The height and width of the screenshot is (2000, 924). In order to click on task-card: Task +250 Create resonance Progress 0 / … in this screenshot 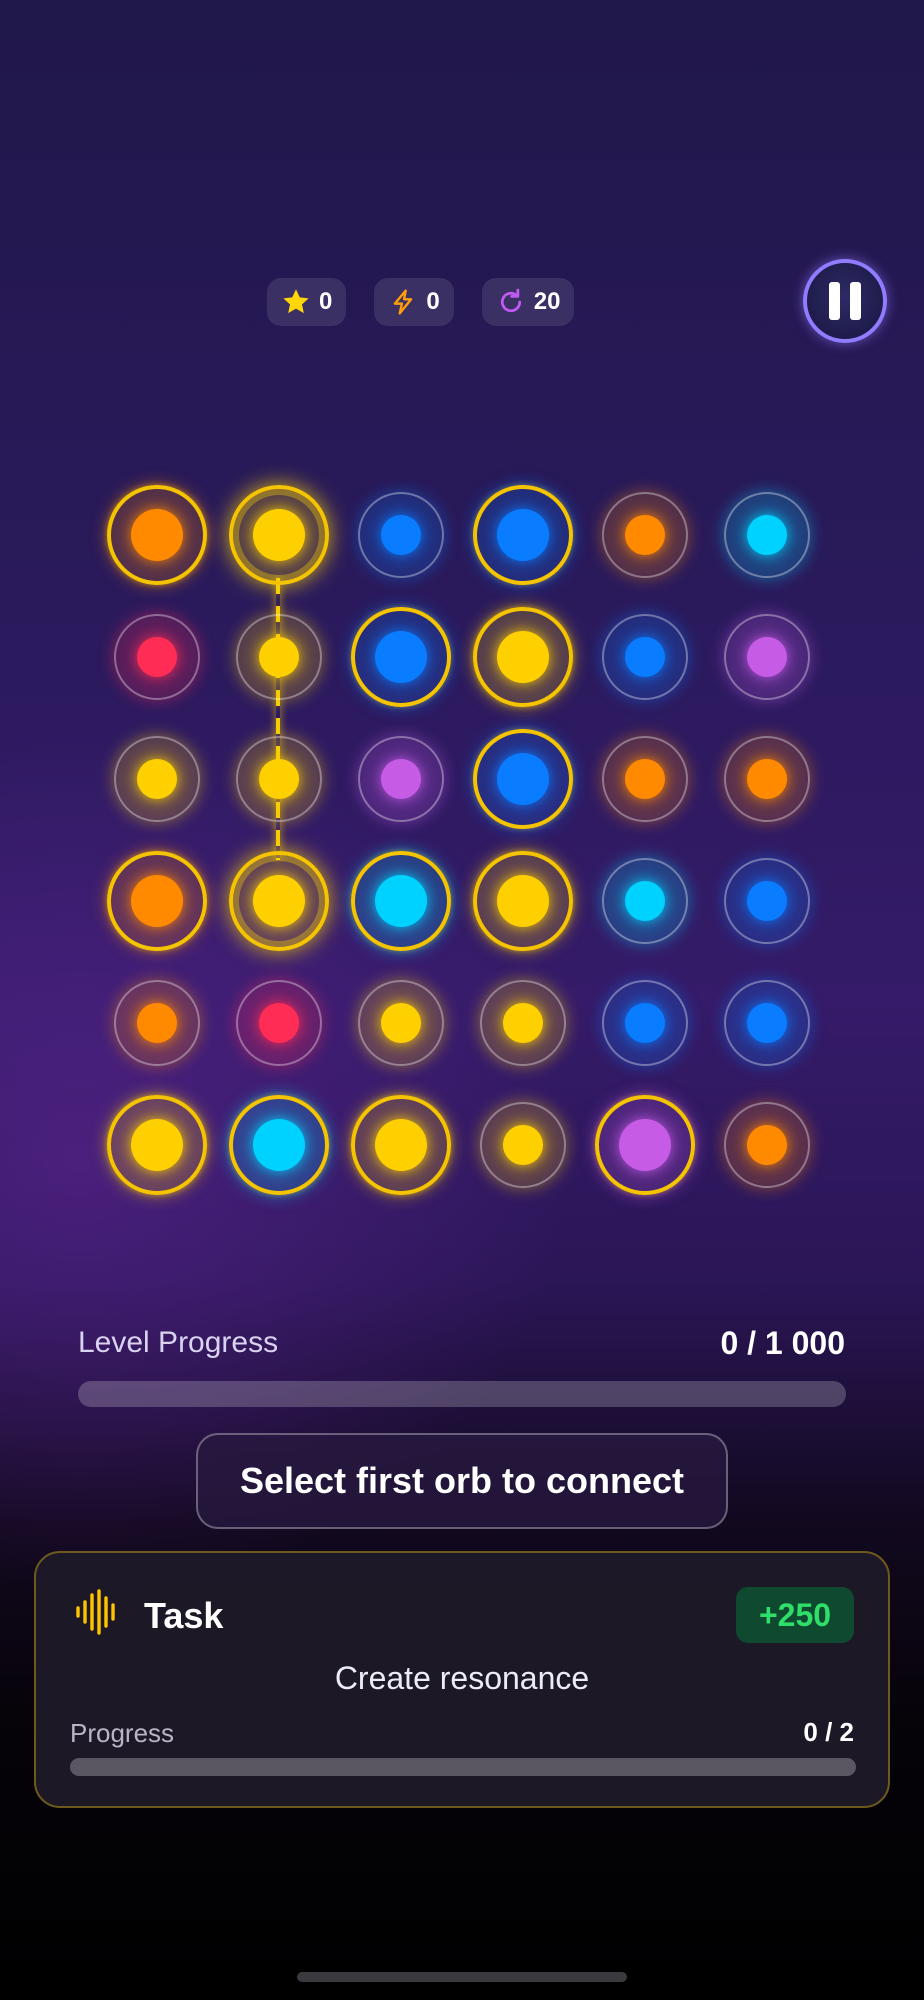, I will do `click(462, 1679)`.